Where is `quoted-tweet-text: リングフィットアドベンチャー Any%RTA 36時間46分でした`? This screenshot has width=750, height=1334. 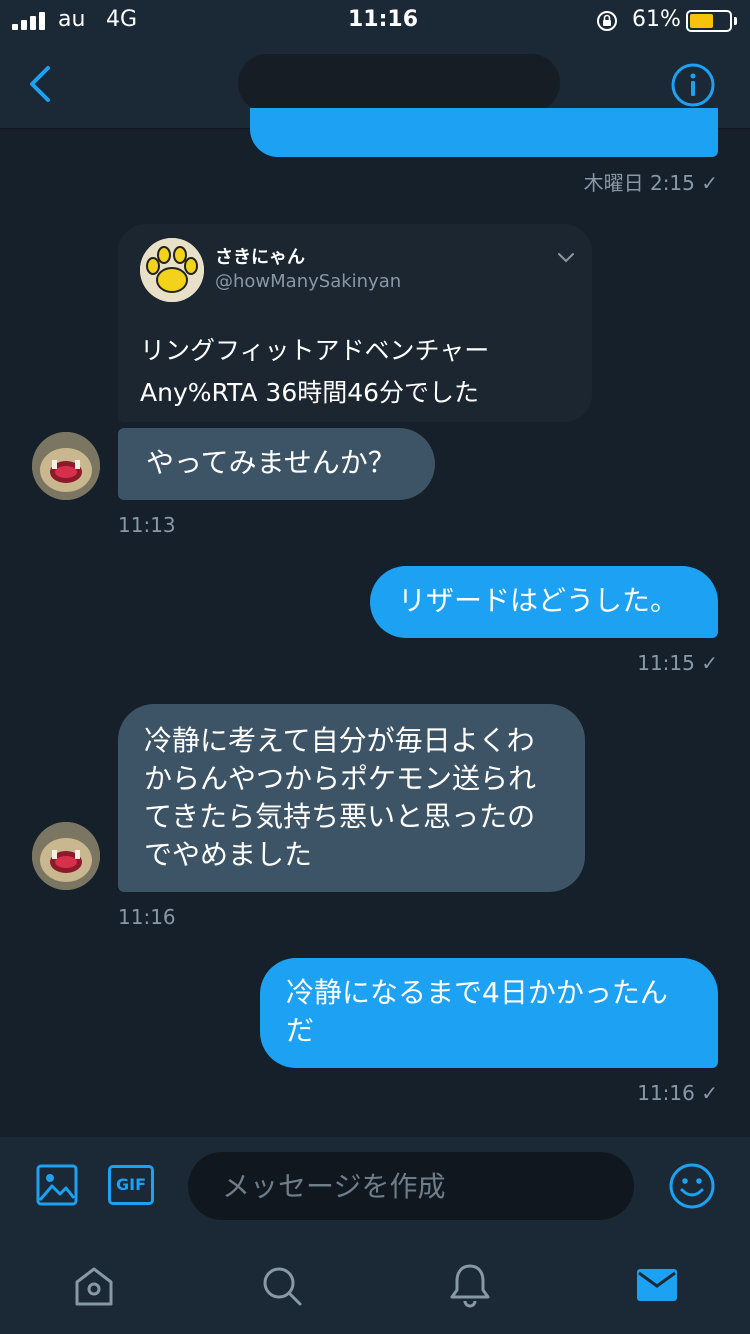 quoted-tweet-text: リングフィットアドベンチャー Any%RTA 36時間46分でした is located at coordinates (360, 372).